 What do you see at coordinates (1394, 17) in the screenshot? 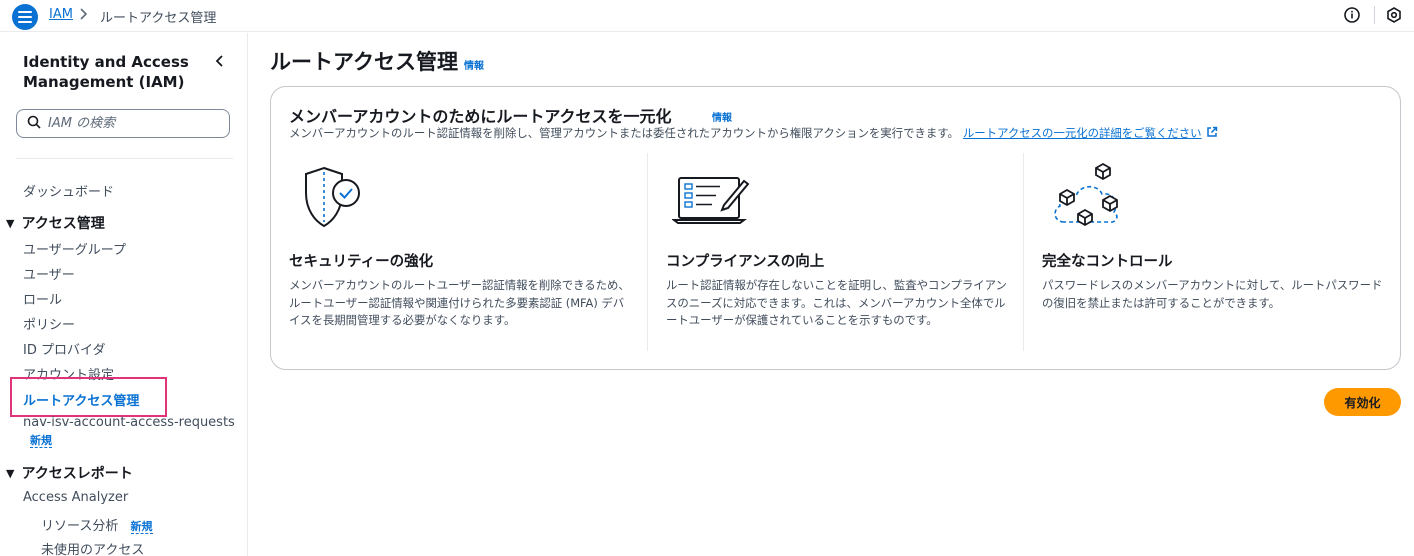
I see `settings-icon` at bounding box center [1394, 17].